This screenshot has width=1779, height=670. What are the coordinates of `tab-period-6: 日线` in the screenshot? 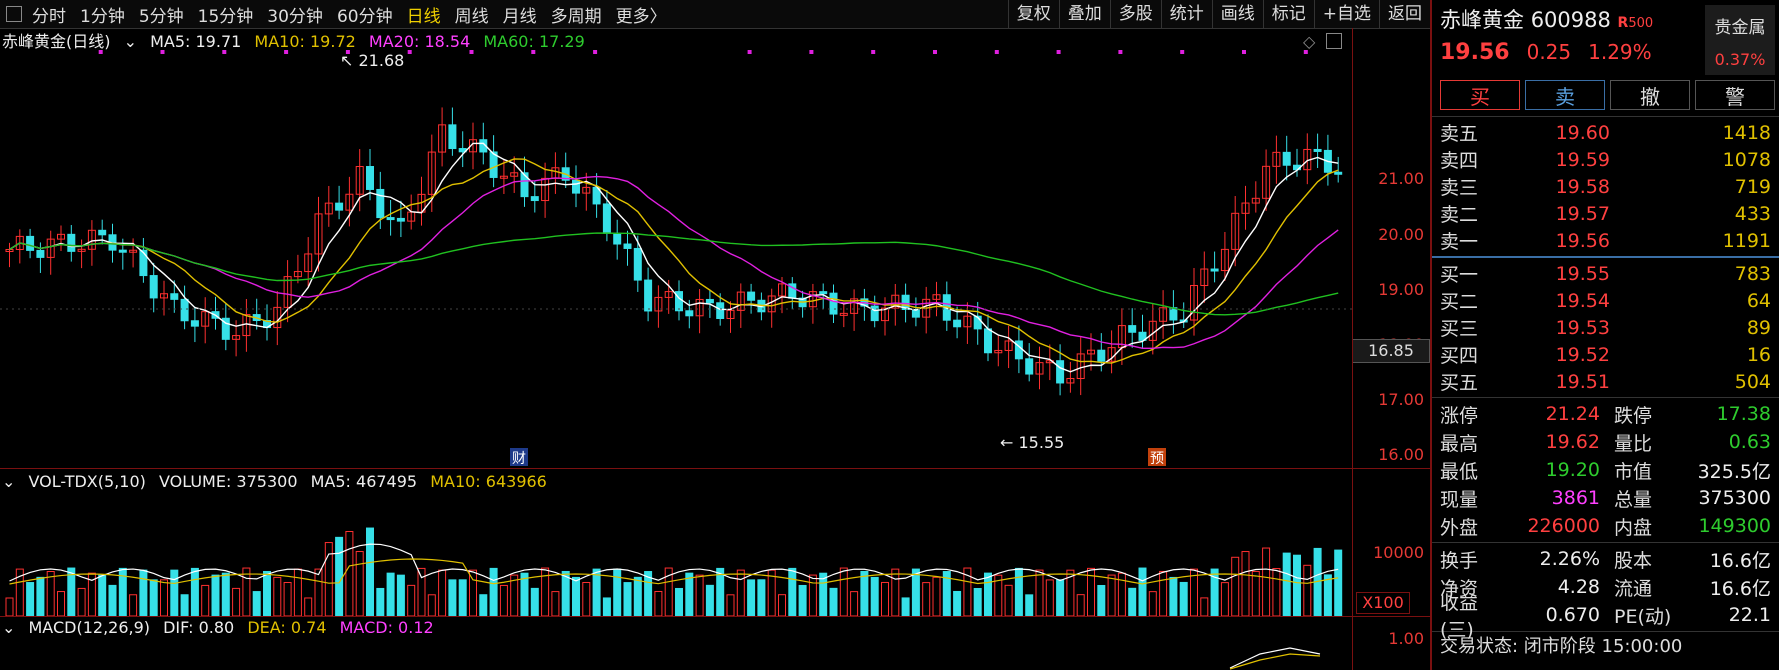 It's located at (424, 17).